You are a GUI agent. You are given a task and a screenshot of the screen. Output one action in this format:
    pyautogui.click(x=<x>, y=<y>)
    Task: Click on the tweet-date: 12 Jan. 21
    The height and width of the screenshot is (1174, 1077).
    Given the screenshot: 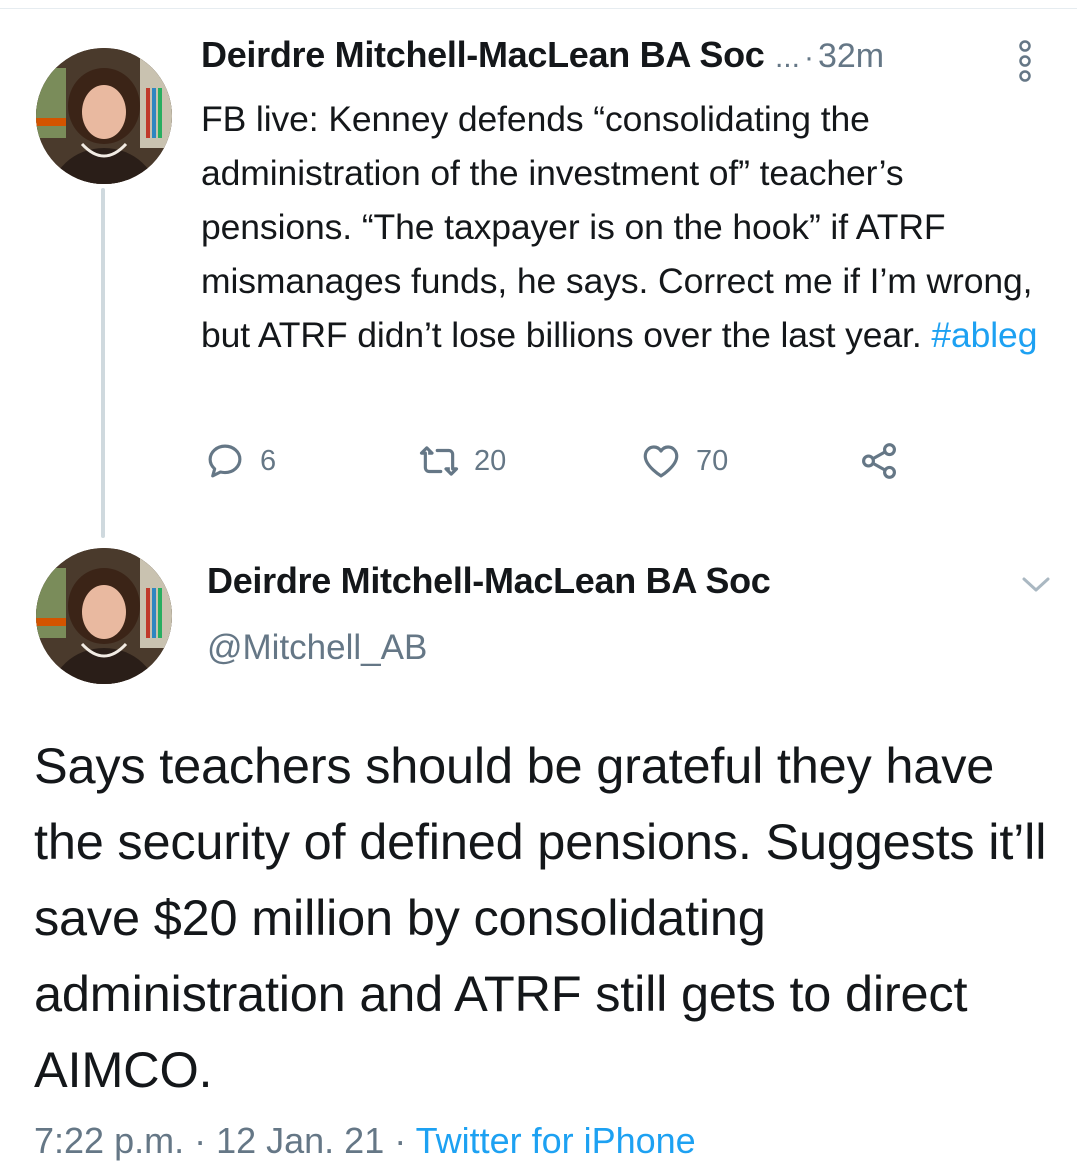 What is the action you would take?
    pyautogui.click(x=300, y=1140)
    